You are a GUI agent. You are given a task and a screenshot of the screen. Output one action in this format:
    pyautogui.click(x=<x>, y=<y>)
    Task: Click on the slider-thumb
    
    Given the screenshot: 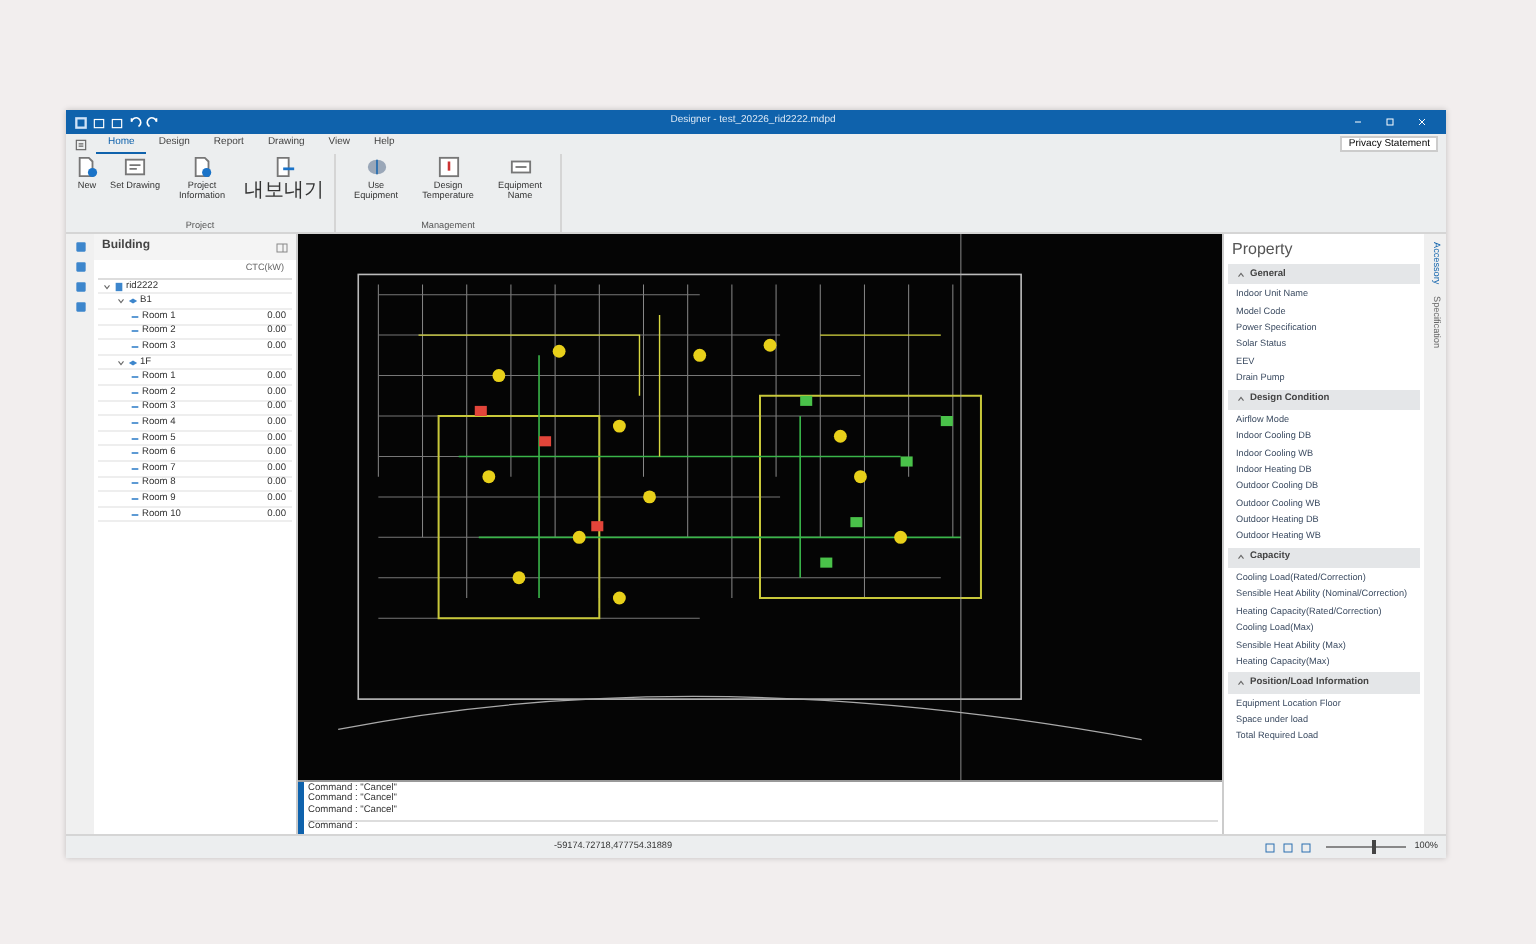 What is the action you would take?
    pyautogui.click(x=1374, y=847)
    